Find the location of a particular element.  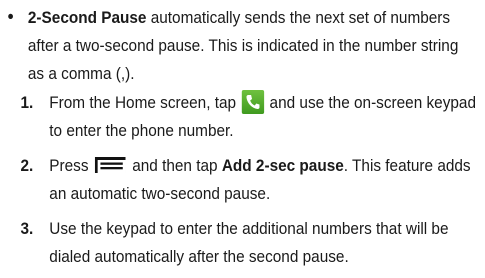

step-text-before: From the Home screen, tap is located at coordinates (143, 103).